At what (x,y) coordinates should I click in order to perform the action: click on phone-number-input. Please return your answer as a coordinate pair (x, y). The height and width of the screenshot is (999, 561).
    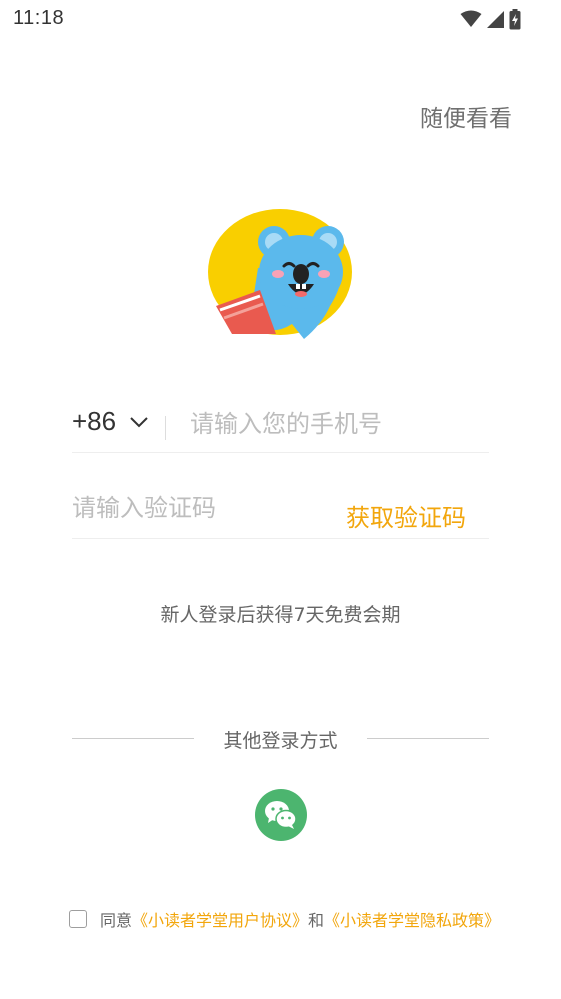
    Looking at the image, I should click on (335, 424).